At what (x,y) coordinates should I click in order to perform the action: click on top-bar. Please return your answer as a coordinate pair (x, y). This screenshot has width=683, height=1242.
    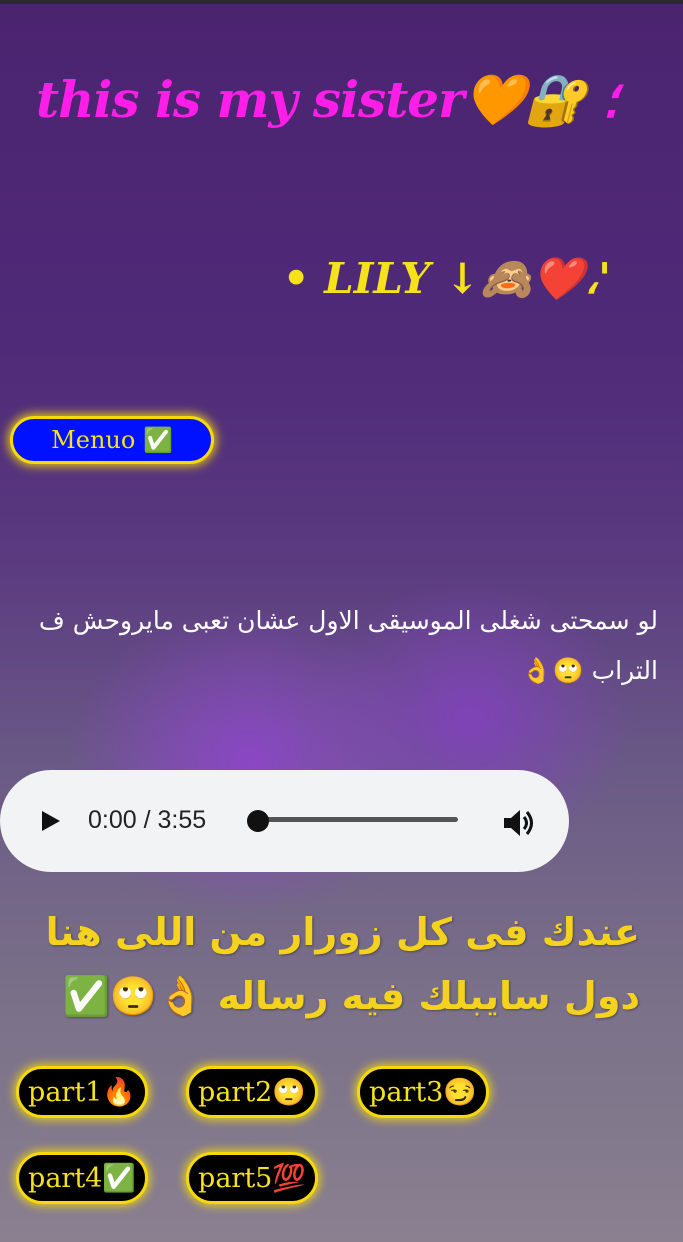
    Looking at the image, I should click on (341, 2).